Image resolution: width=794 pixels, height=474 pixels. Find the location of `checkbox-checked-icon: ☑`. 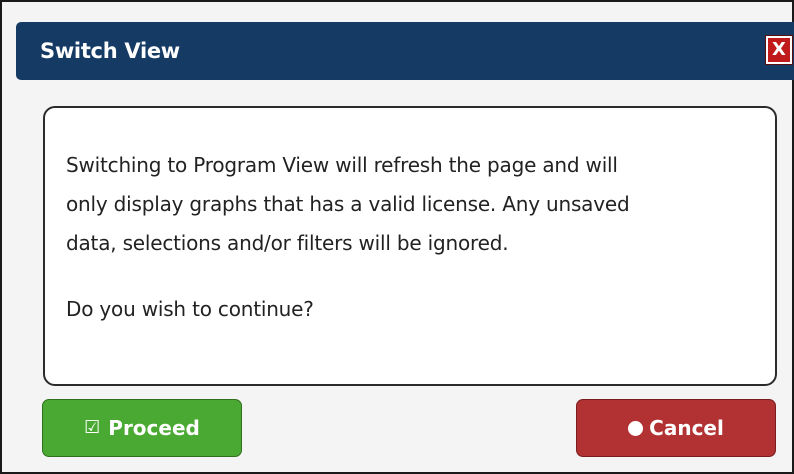

checkbox-checked-icon: ☑ is located at coordinates (92, 427).